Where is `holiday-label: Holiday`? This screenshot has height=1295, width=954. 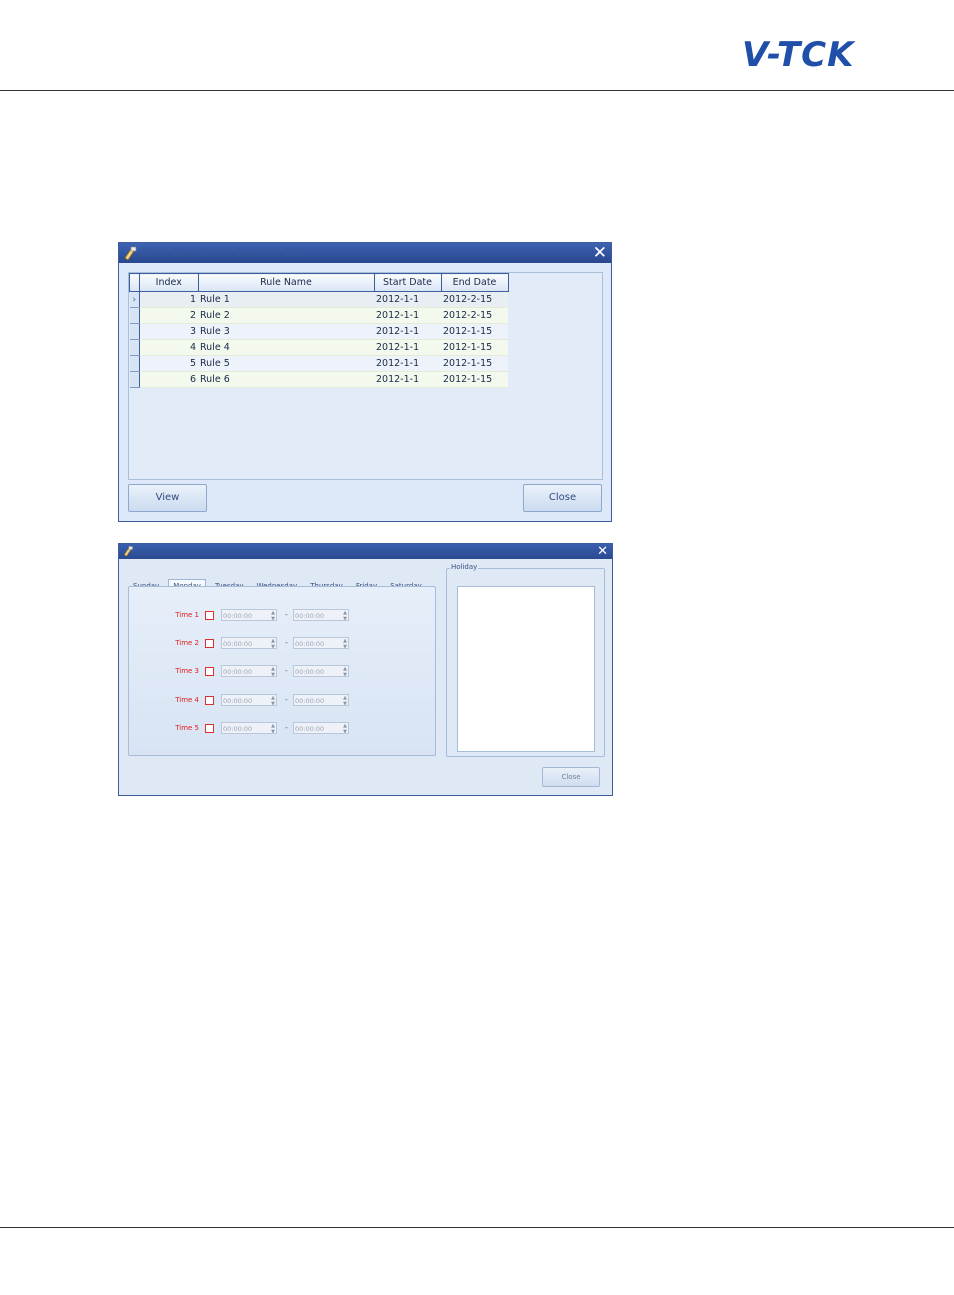
holiday-label: Holiday is located at coordinates (464, 567).